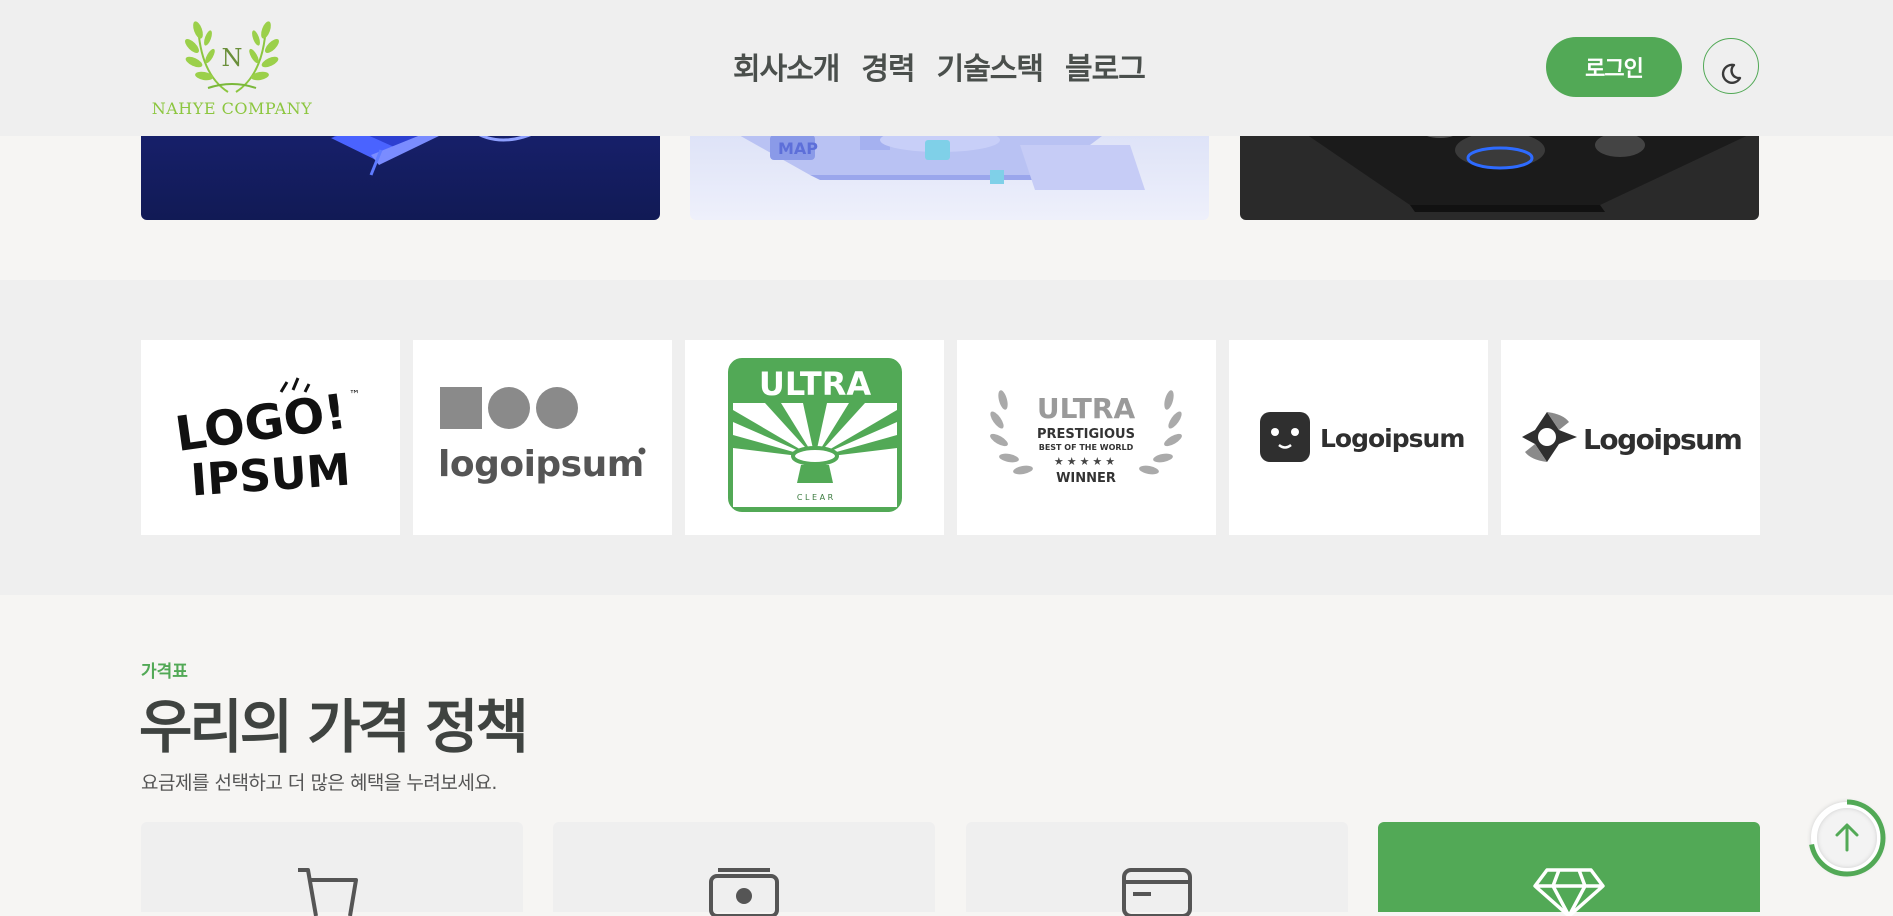 The height and width of the screenshot is (916, 1893). What do you see at coordinates (270, 476) in the screenshot?
I see `svg-text: IPSUM` at bounding box center [270, 476].